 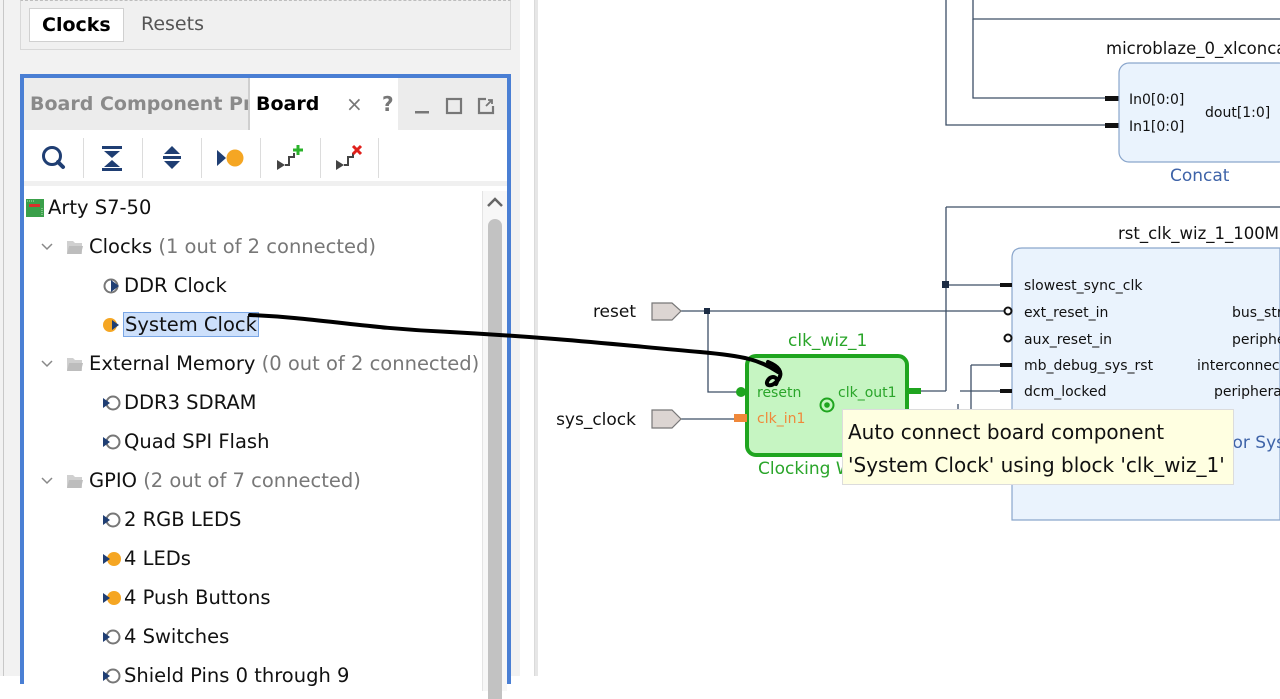 What do you see at coordinates (190, 402) in the screenshot?
I see `item-label: DDR3 SDRAM` at bounding box center [190, 402].